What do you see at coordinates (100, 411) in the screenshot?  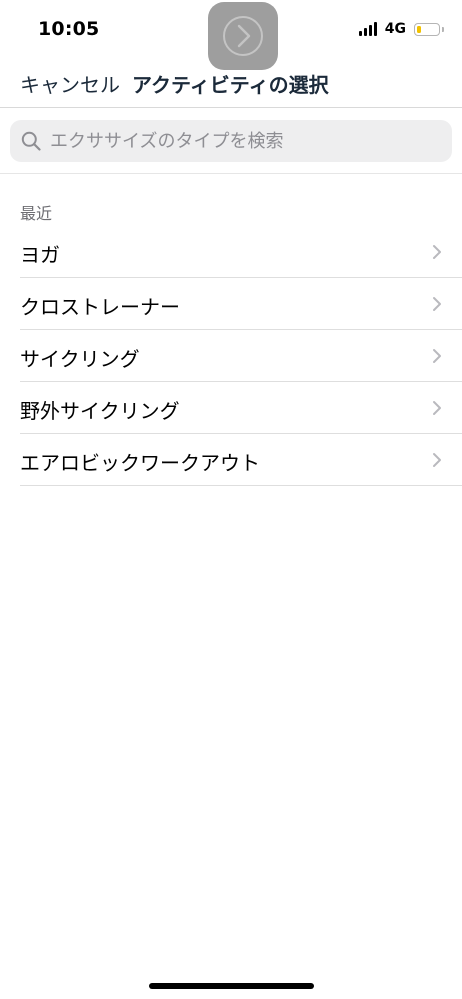 I see `list-item-label: 野外サイクリング` at bounding box center [100, 411].